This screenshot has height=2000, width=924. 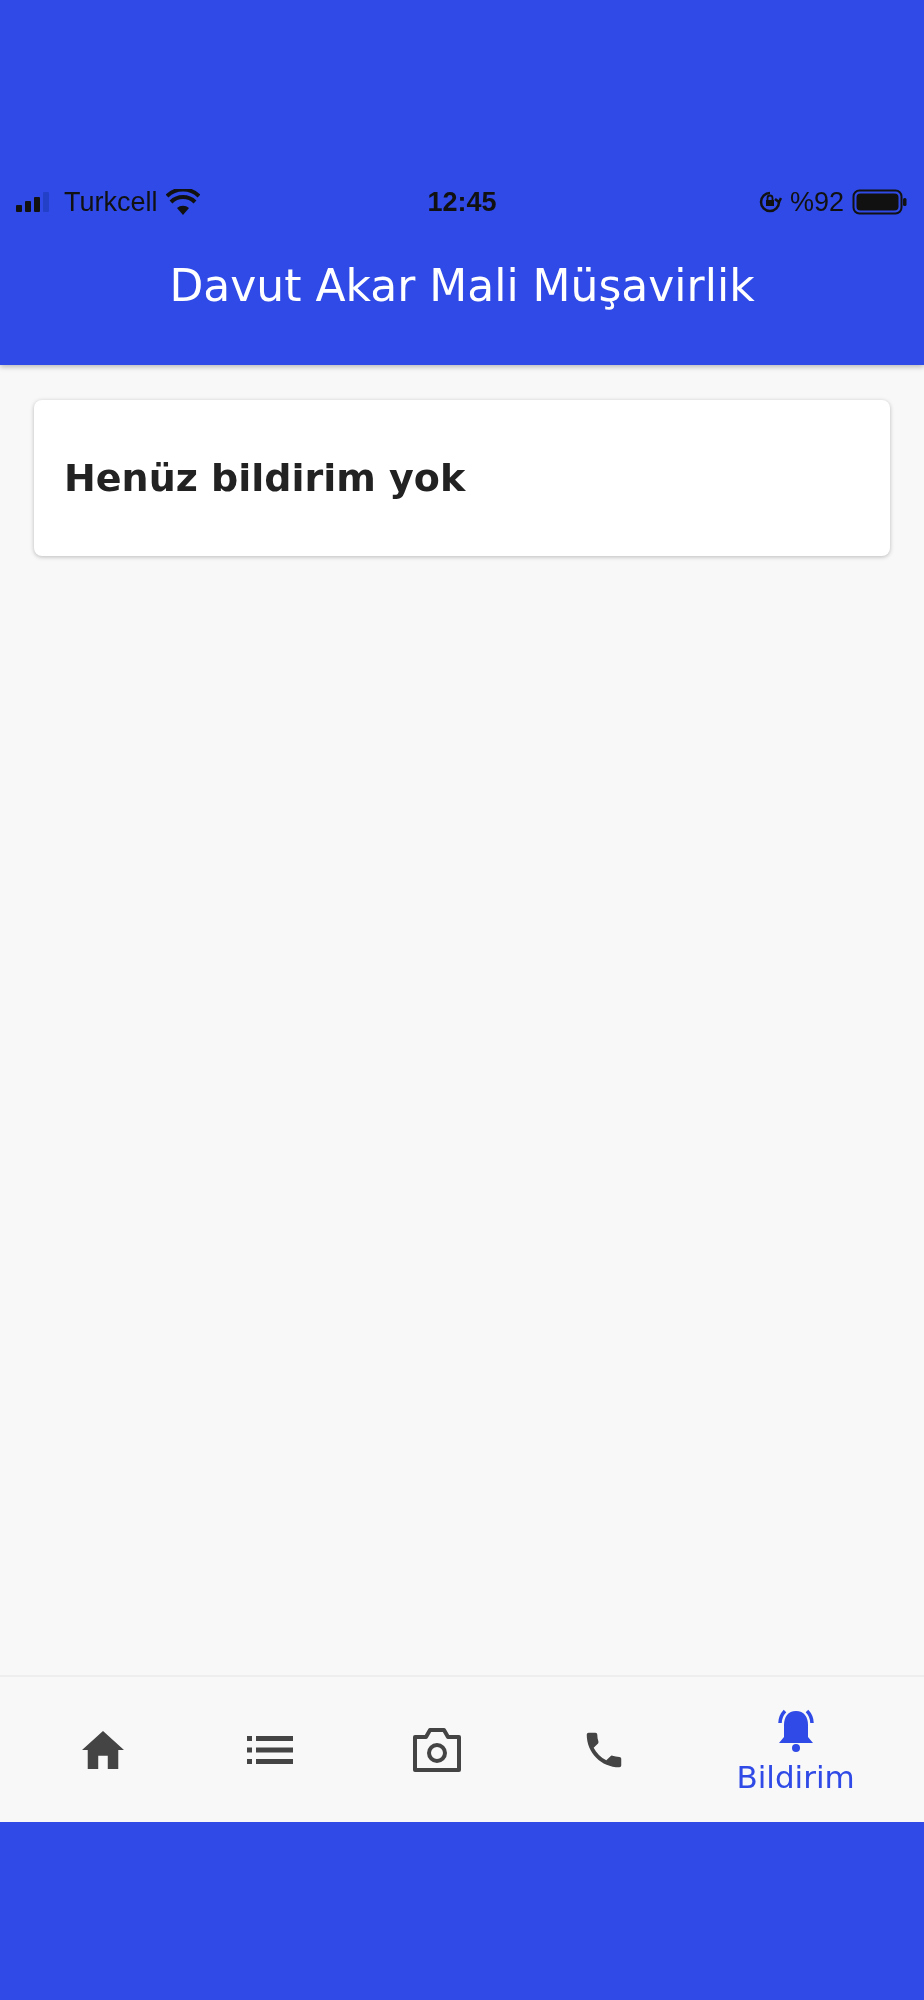 What do you see at coordinates (462, 478) in the screenshot?
I see `notice-card: Henüz bildirim yok` at bounding box center [462, 478].